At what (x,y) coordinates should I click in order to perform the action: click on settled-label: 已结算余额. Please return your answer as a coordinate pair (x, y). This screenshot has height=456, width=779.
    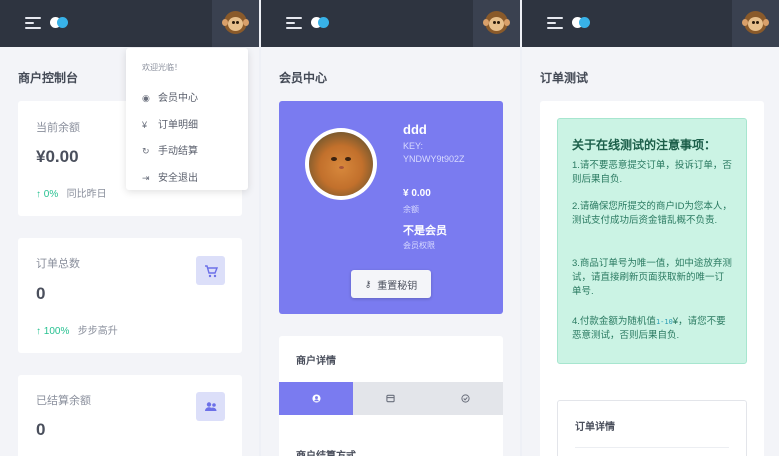
    Looking at the image, I should click on (63, 401).